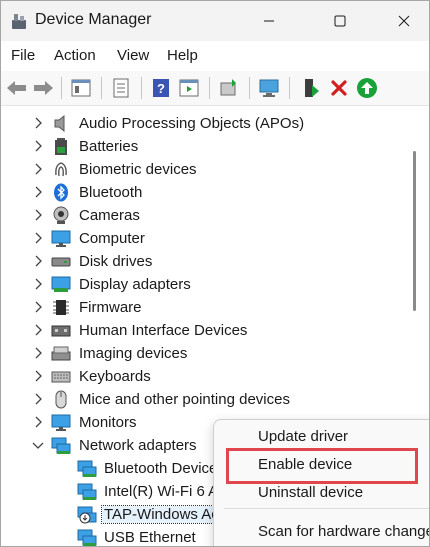 The width and height of the screenshot is (430, 547). I want to click on tree-item-computer: Computer, so click(203, 238).